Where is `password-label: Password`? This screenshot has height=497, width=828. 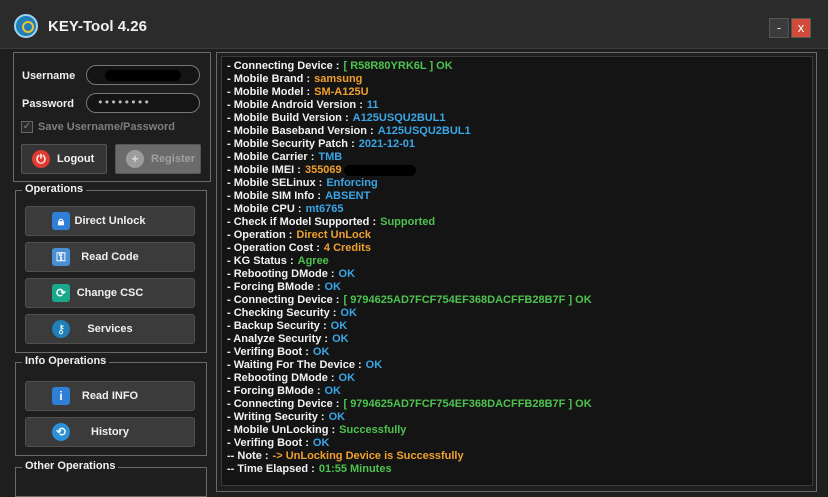 password-label: Password is located at coordinates (48, 104).